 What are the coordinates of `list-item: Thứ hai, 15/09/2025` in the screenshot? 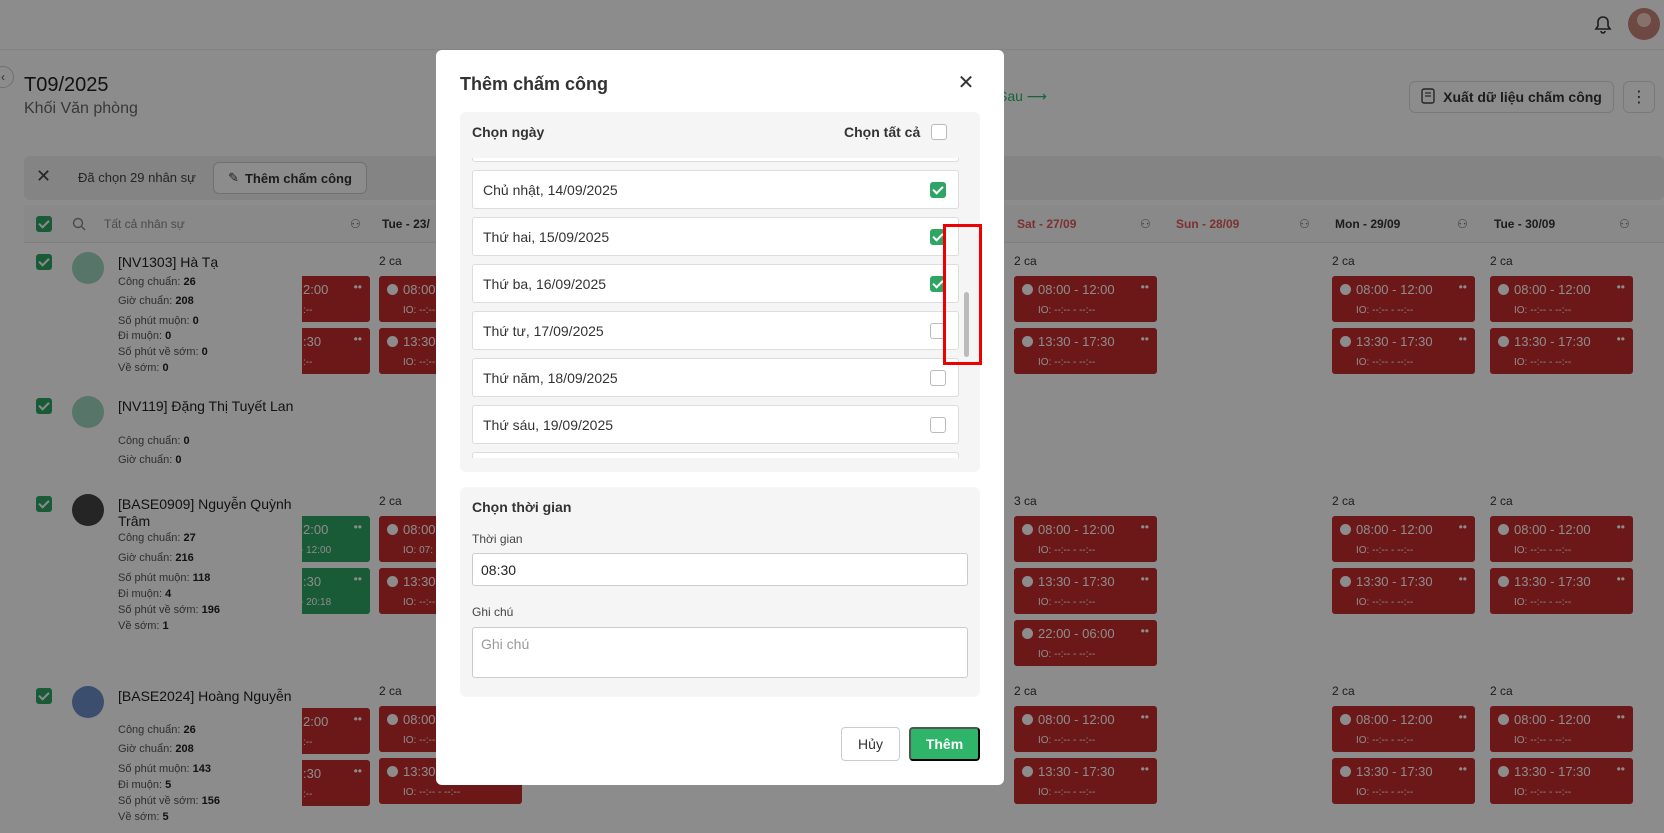 It's located at (715, 236).